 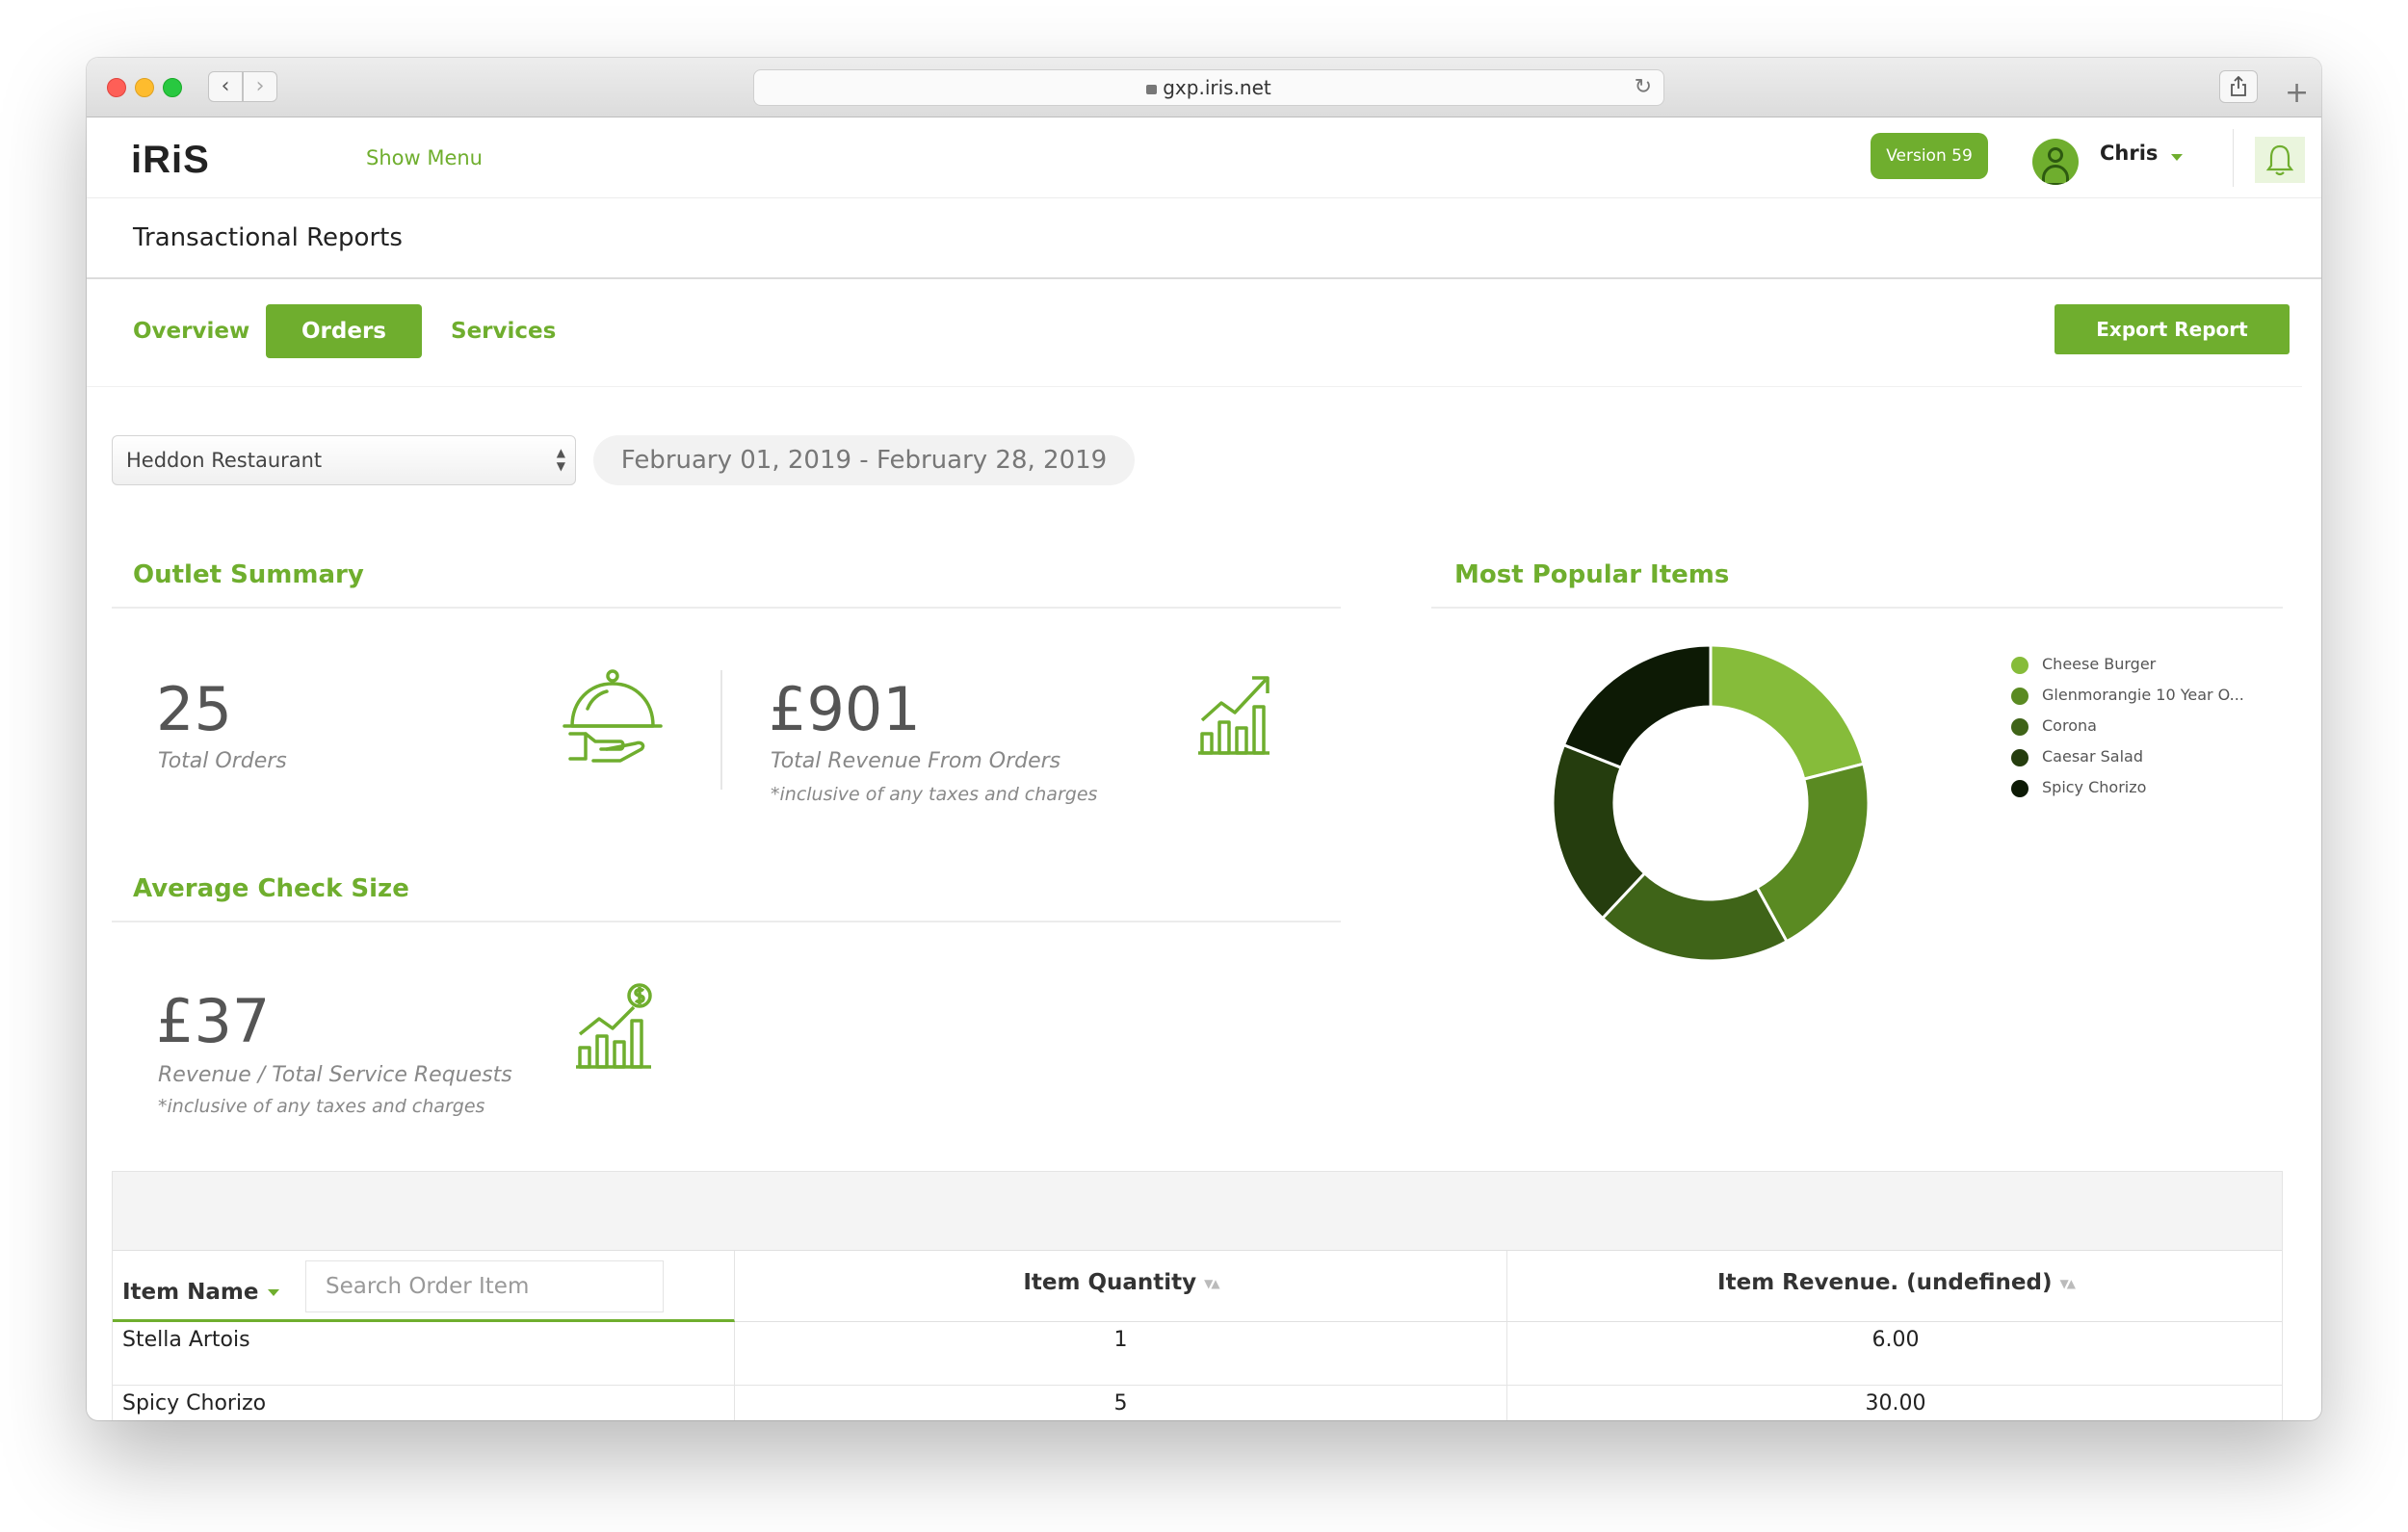 I want to click on notifications-button, so click(x=2280, y=160).